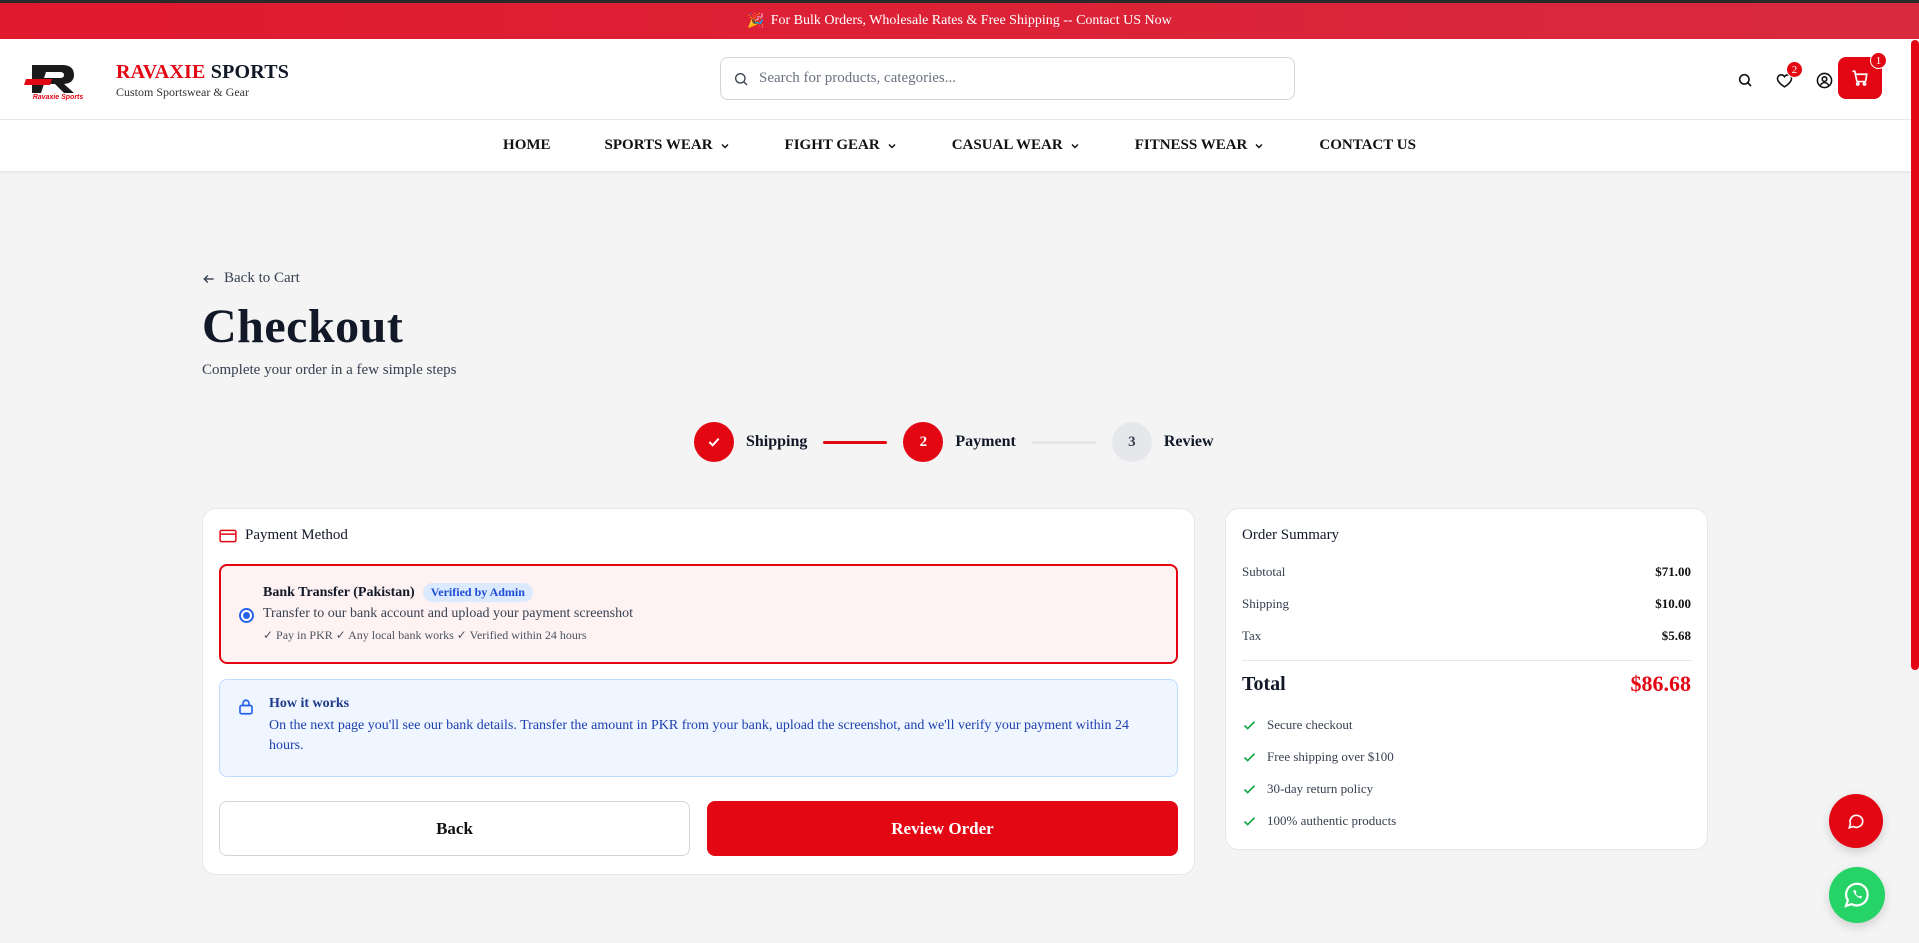  I want to click on summary-feature: 100% authentic products, so click(1319, 821).